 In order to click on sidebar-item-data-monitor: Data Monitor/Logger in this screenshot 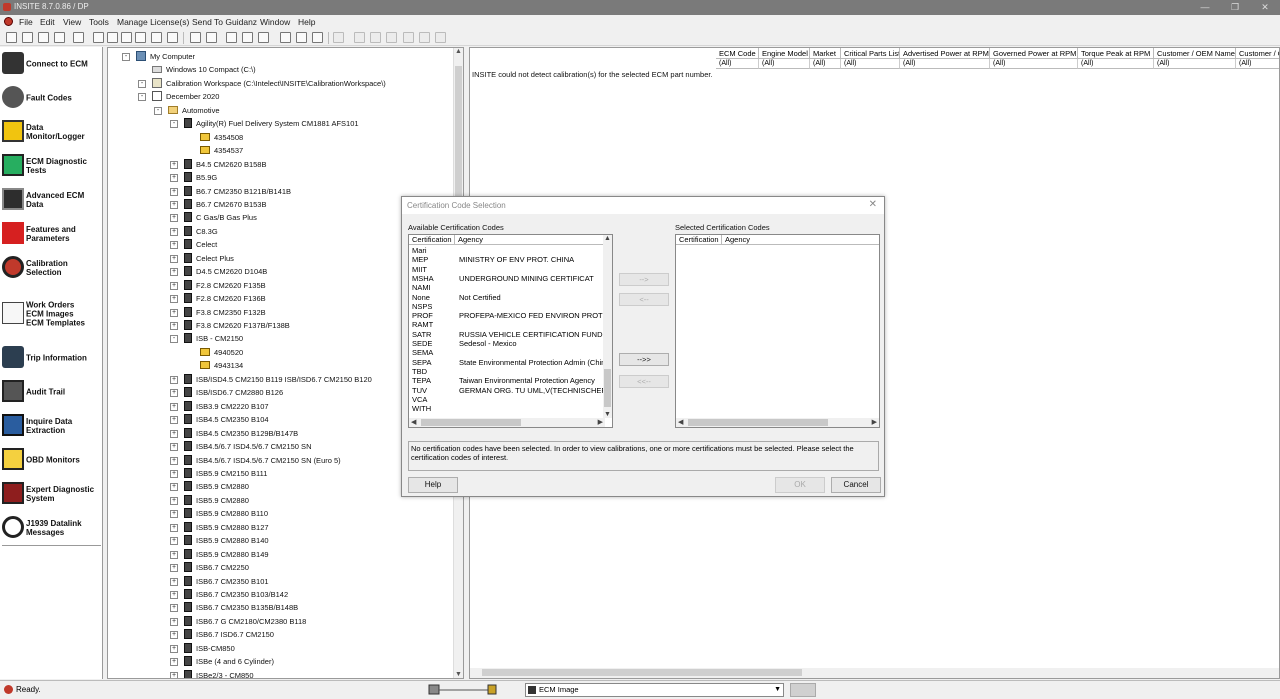, I will do `click(51, 132)`.